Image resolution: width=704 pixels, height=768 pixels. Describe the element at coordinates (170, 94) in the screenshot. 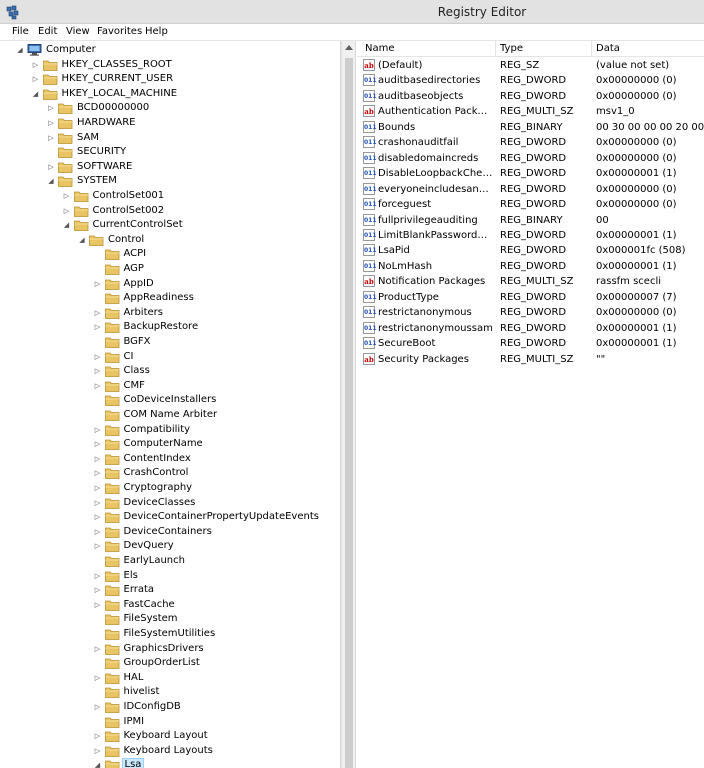

I see `tree-item: ◢ HKEY_LOCAL_MACHINE` at that location.